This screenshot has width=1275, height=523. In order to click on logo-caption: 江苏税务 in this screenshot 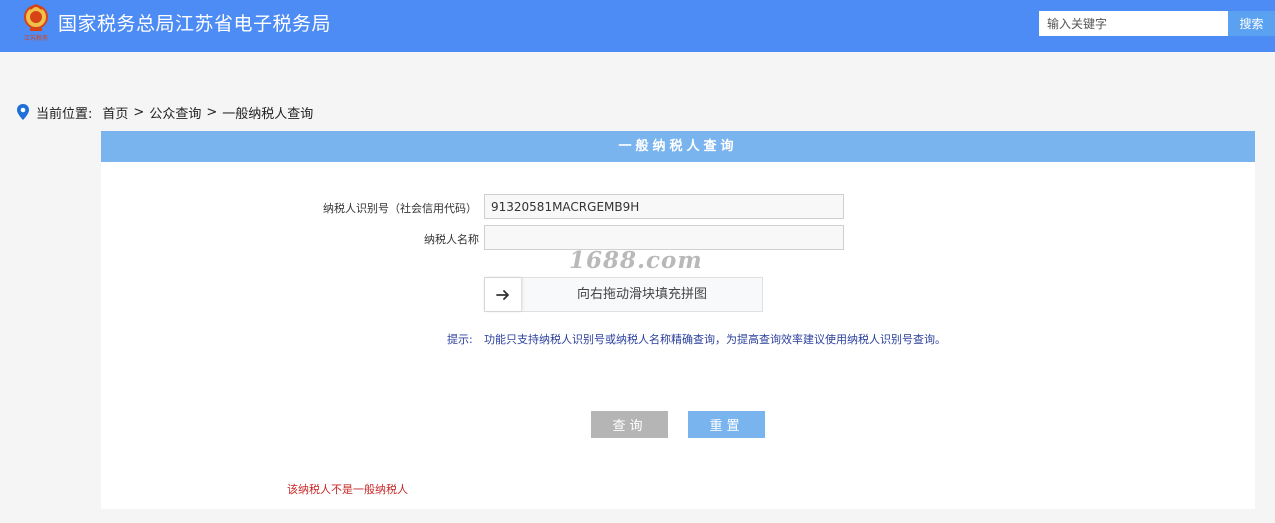, I will do `click(36, 38)`.